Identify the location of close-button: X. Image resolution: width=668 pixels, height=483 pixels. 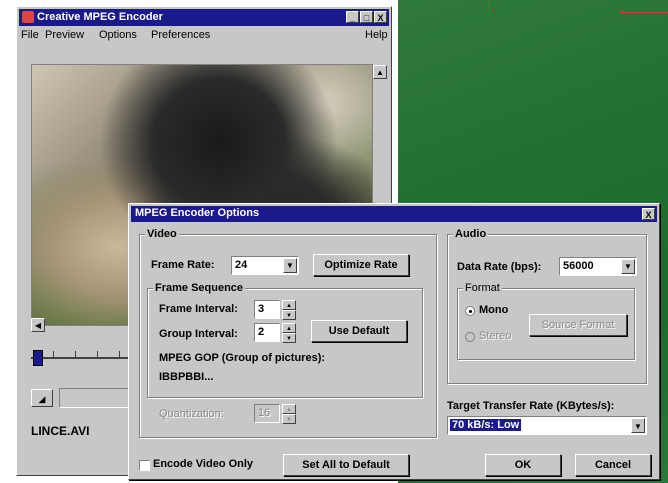
(380, 17).